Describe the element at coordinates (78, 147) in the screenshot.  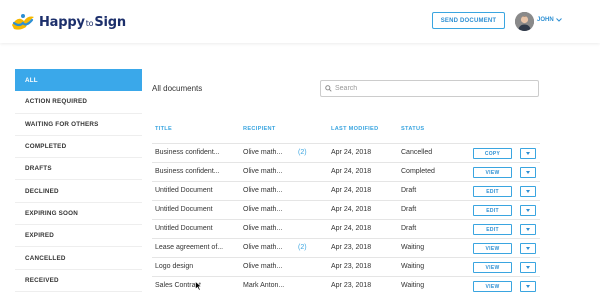
I see `sidebar-item-completed: COMPLETED` at that location.